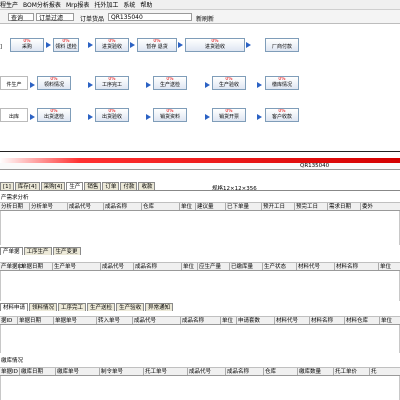 The image size is (400, 400). Describe the element at coordinates (11, 266) in the screenshot. I see `col-header: 产单据ID` at that location.